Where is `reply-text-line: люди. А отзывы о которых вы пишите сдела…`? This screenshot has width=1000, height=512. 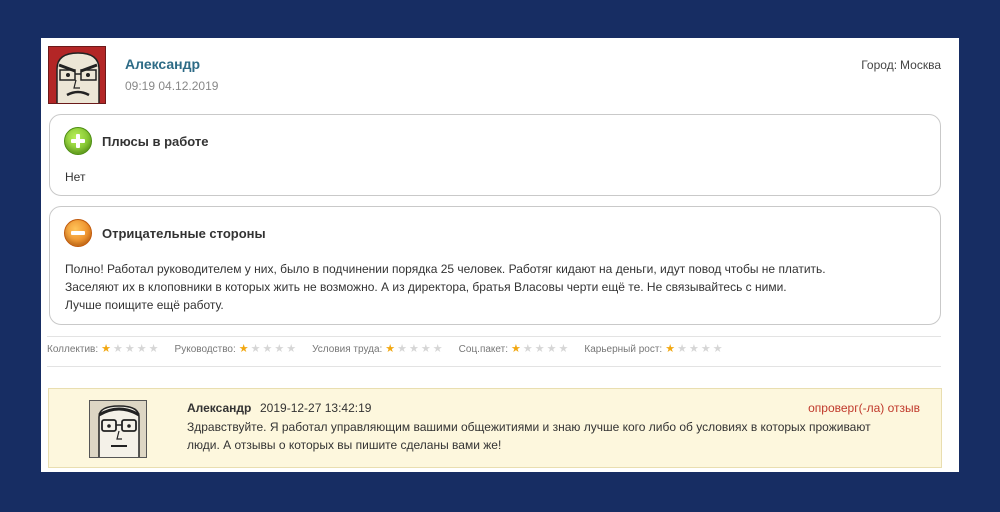 reply-text-line: люди. А отзывы о которых вы пишите сдела… is located at coordinates (344, 445).